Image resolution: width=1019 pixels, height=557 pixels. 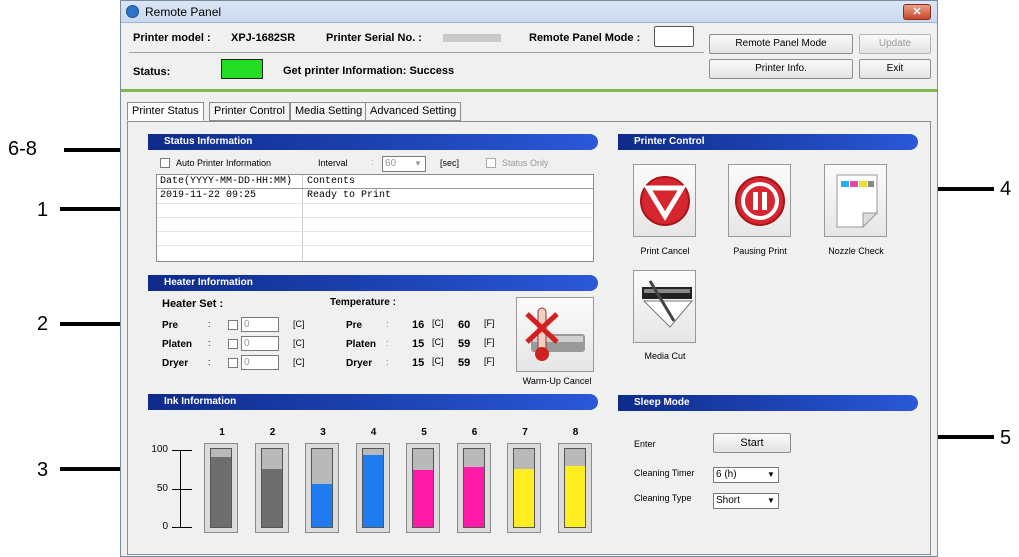 What do you see at coordinates (418, 363) in the screenshot?
I see `temp-dryer-c: 15` at bounding box center [418, 363].